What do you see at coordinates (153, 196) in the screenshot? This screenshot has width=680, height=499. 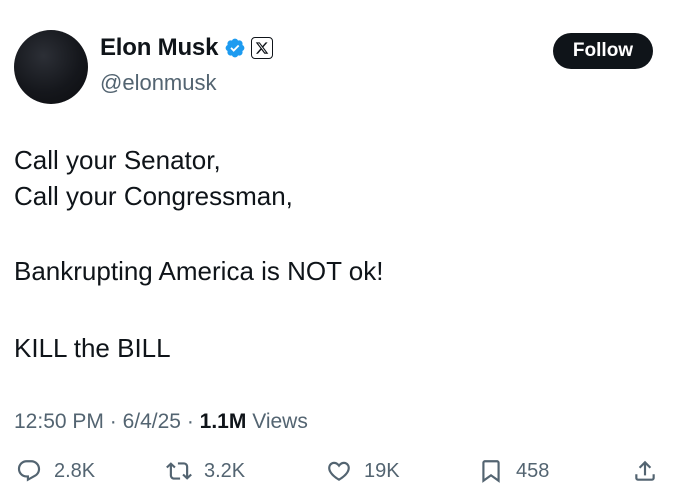 I see `tweet-text-line: Call your Congressman,` at bounding box center [153, 196].